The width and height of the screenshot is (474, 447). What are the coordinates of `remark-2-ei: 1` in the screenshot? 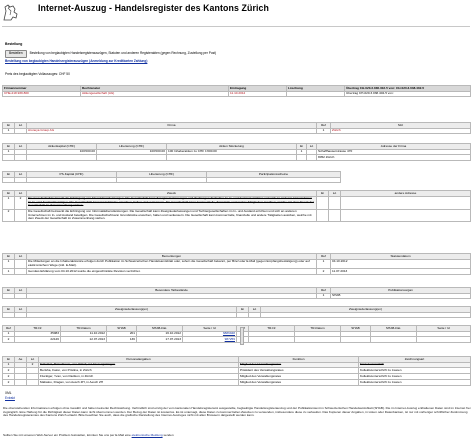 It's located at (8, 271).